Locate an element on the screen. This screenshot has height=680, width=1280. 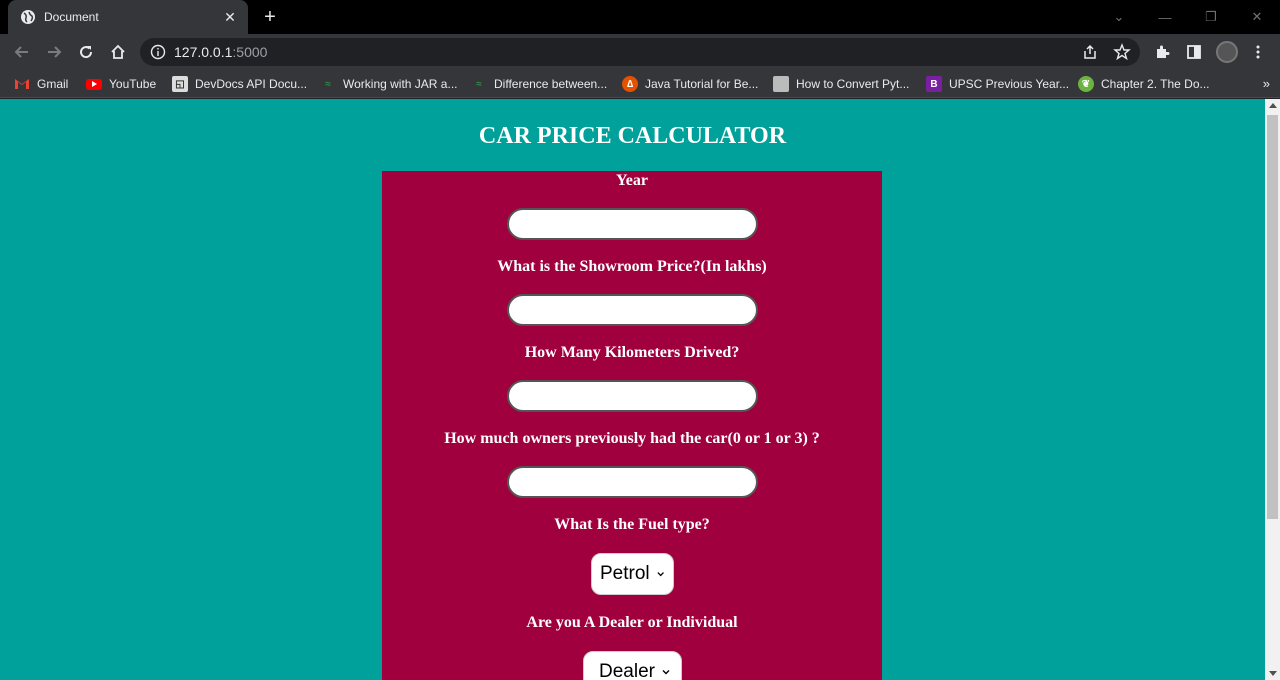
year-label: Year is located at coordinates (632, 180).